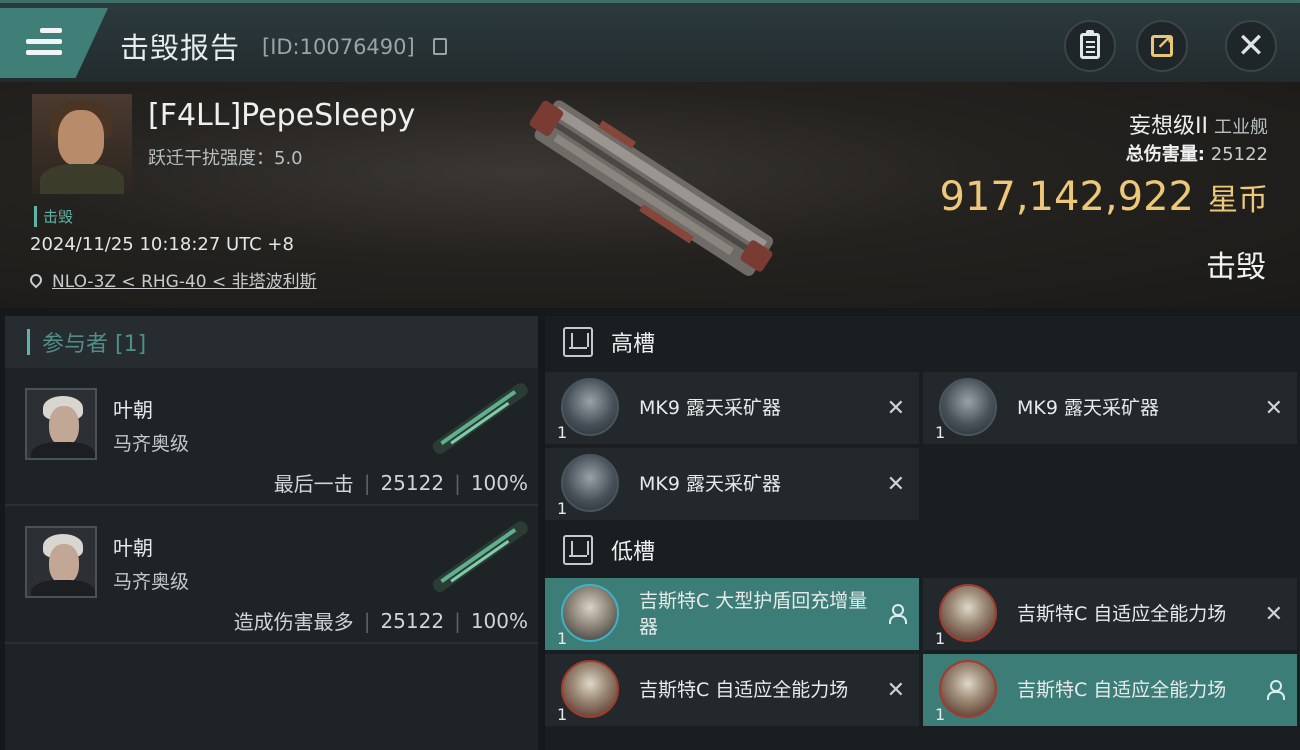 This screenshot has height=750, width=1300. Describe the element at coordinates (1238, 200) in the screenshot. I see `isk-unit: 星币` at that location.